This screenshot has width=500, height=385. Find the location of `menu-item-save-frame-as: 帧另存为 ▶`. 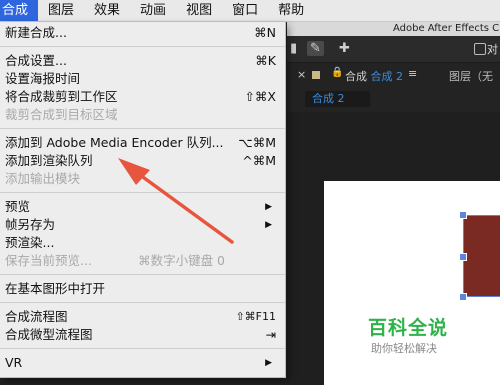

menu-item-save-frame-as: 帧另存为 ▶ is located at coordinates (142, 225).